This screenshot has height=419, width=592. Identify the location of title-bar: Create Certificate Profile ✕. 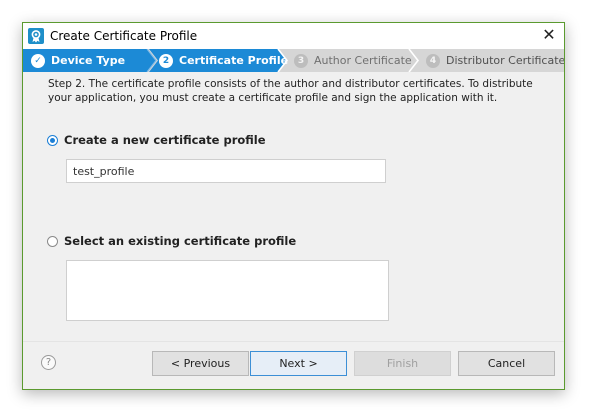
(293, 36).